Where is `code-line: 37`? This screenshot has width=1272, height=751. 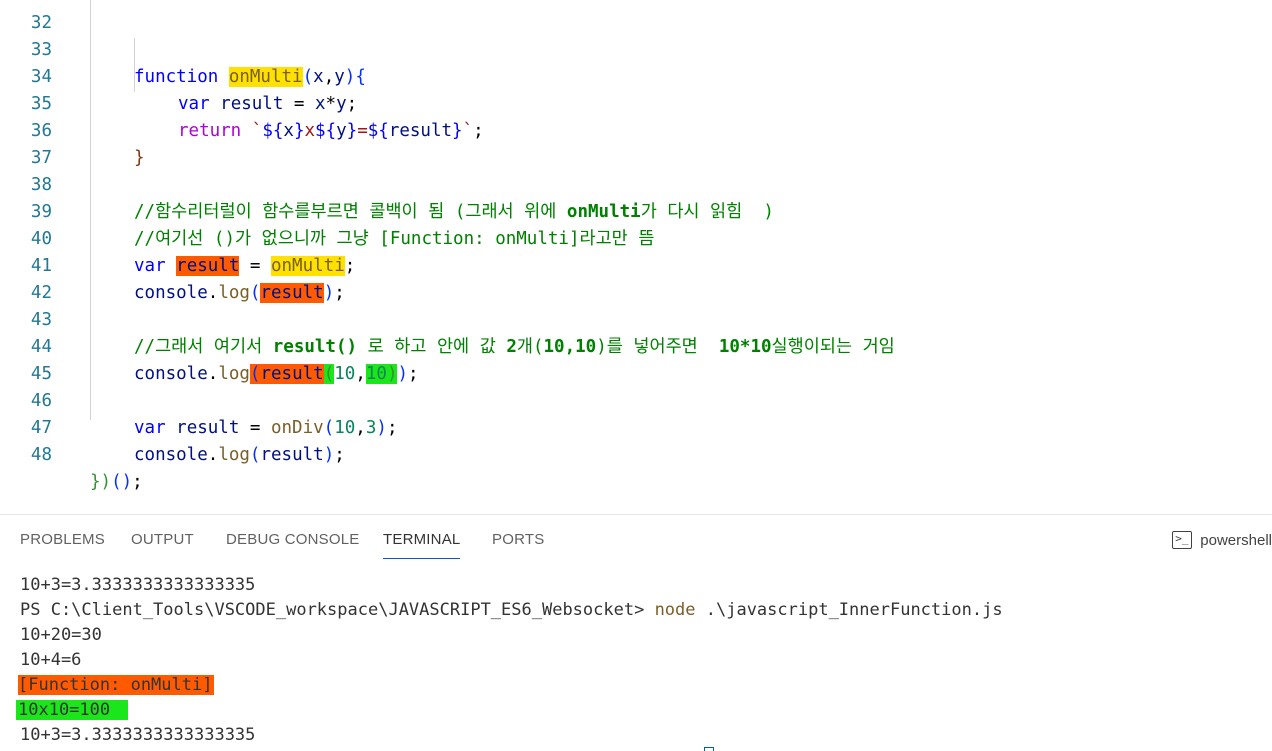
code-line: 37 is located at coordinates (636, 143).